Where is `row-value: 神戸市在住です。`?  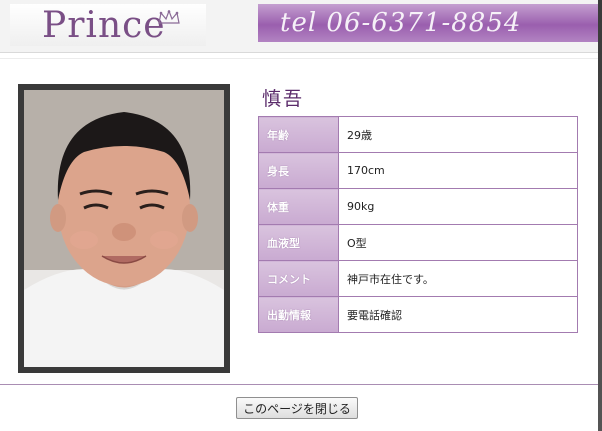
row-value: 神戸市在住です。 is located at coordinates (458, 278).